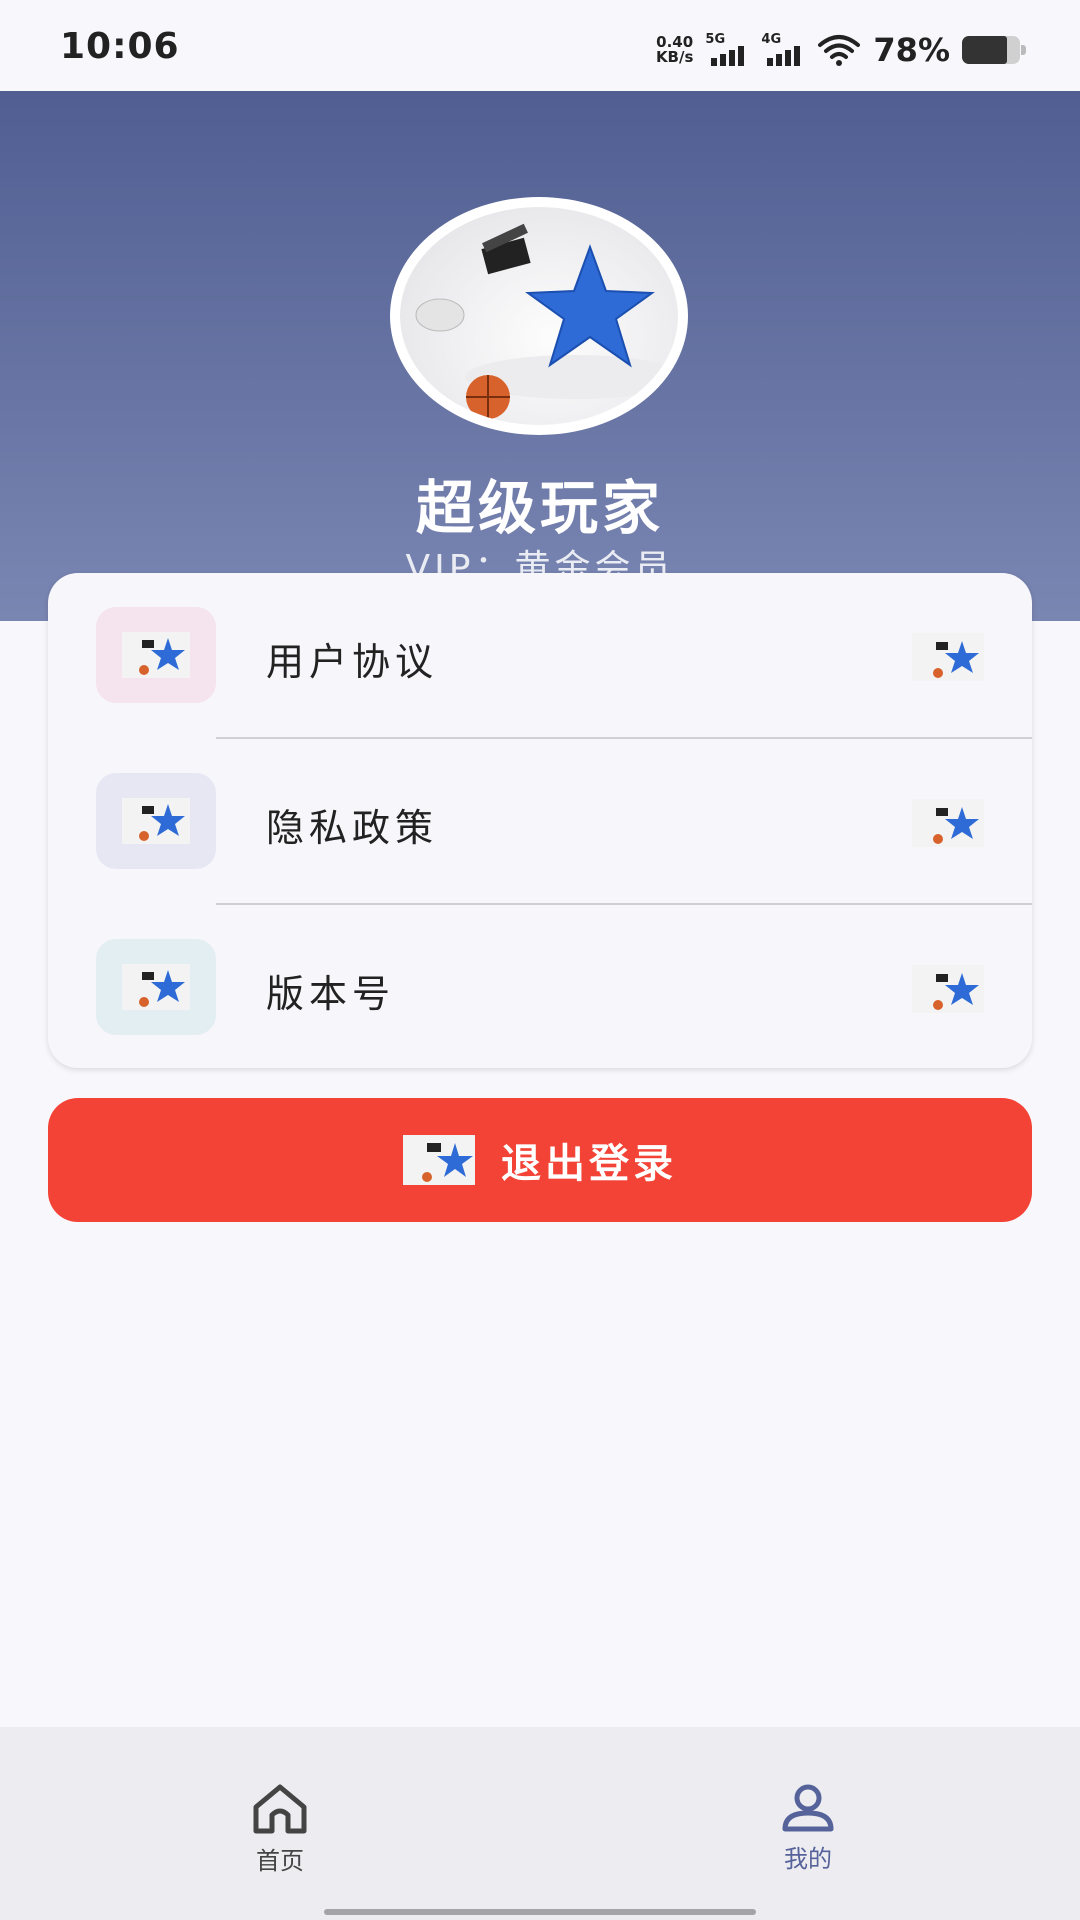 This screenshot has width=1080, height=1920. I want to click on home-indicator, so click(540, 1912).